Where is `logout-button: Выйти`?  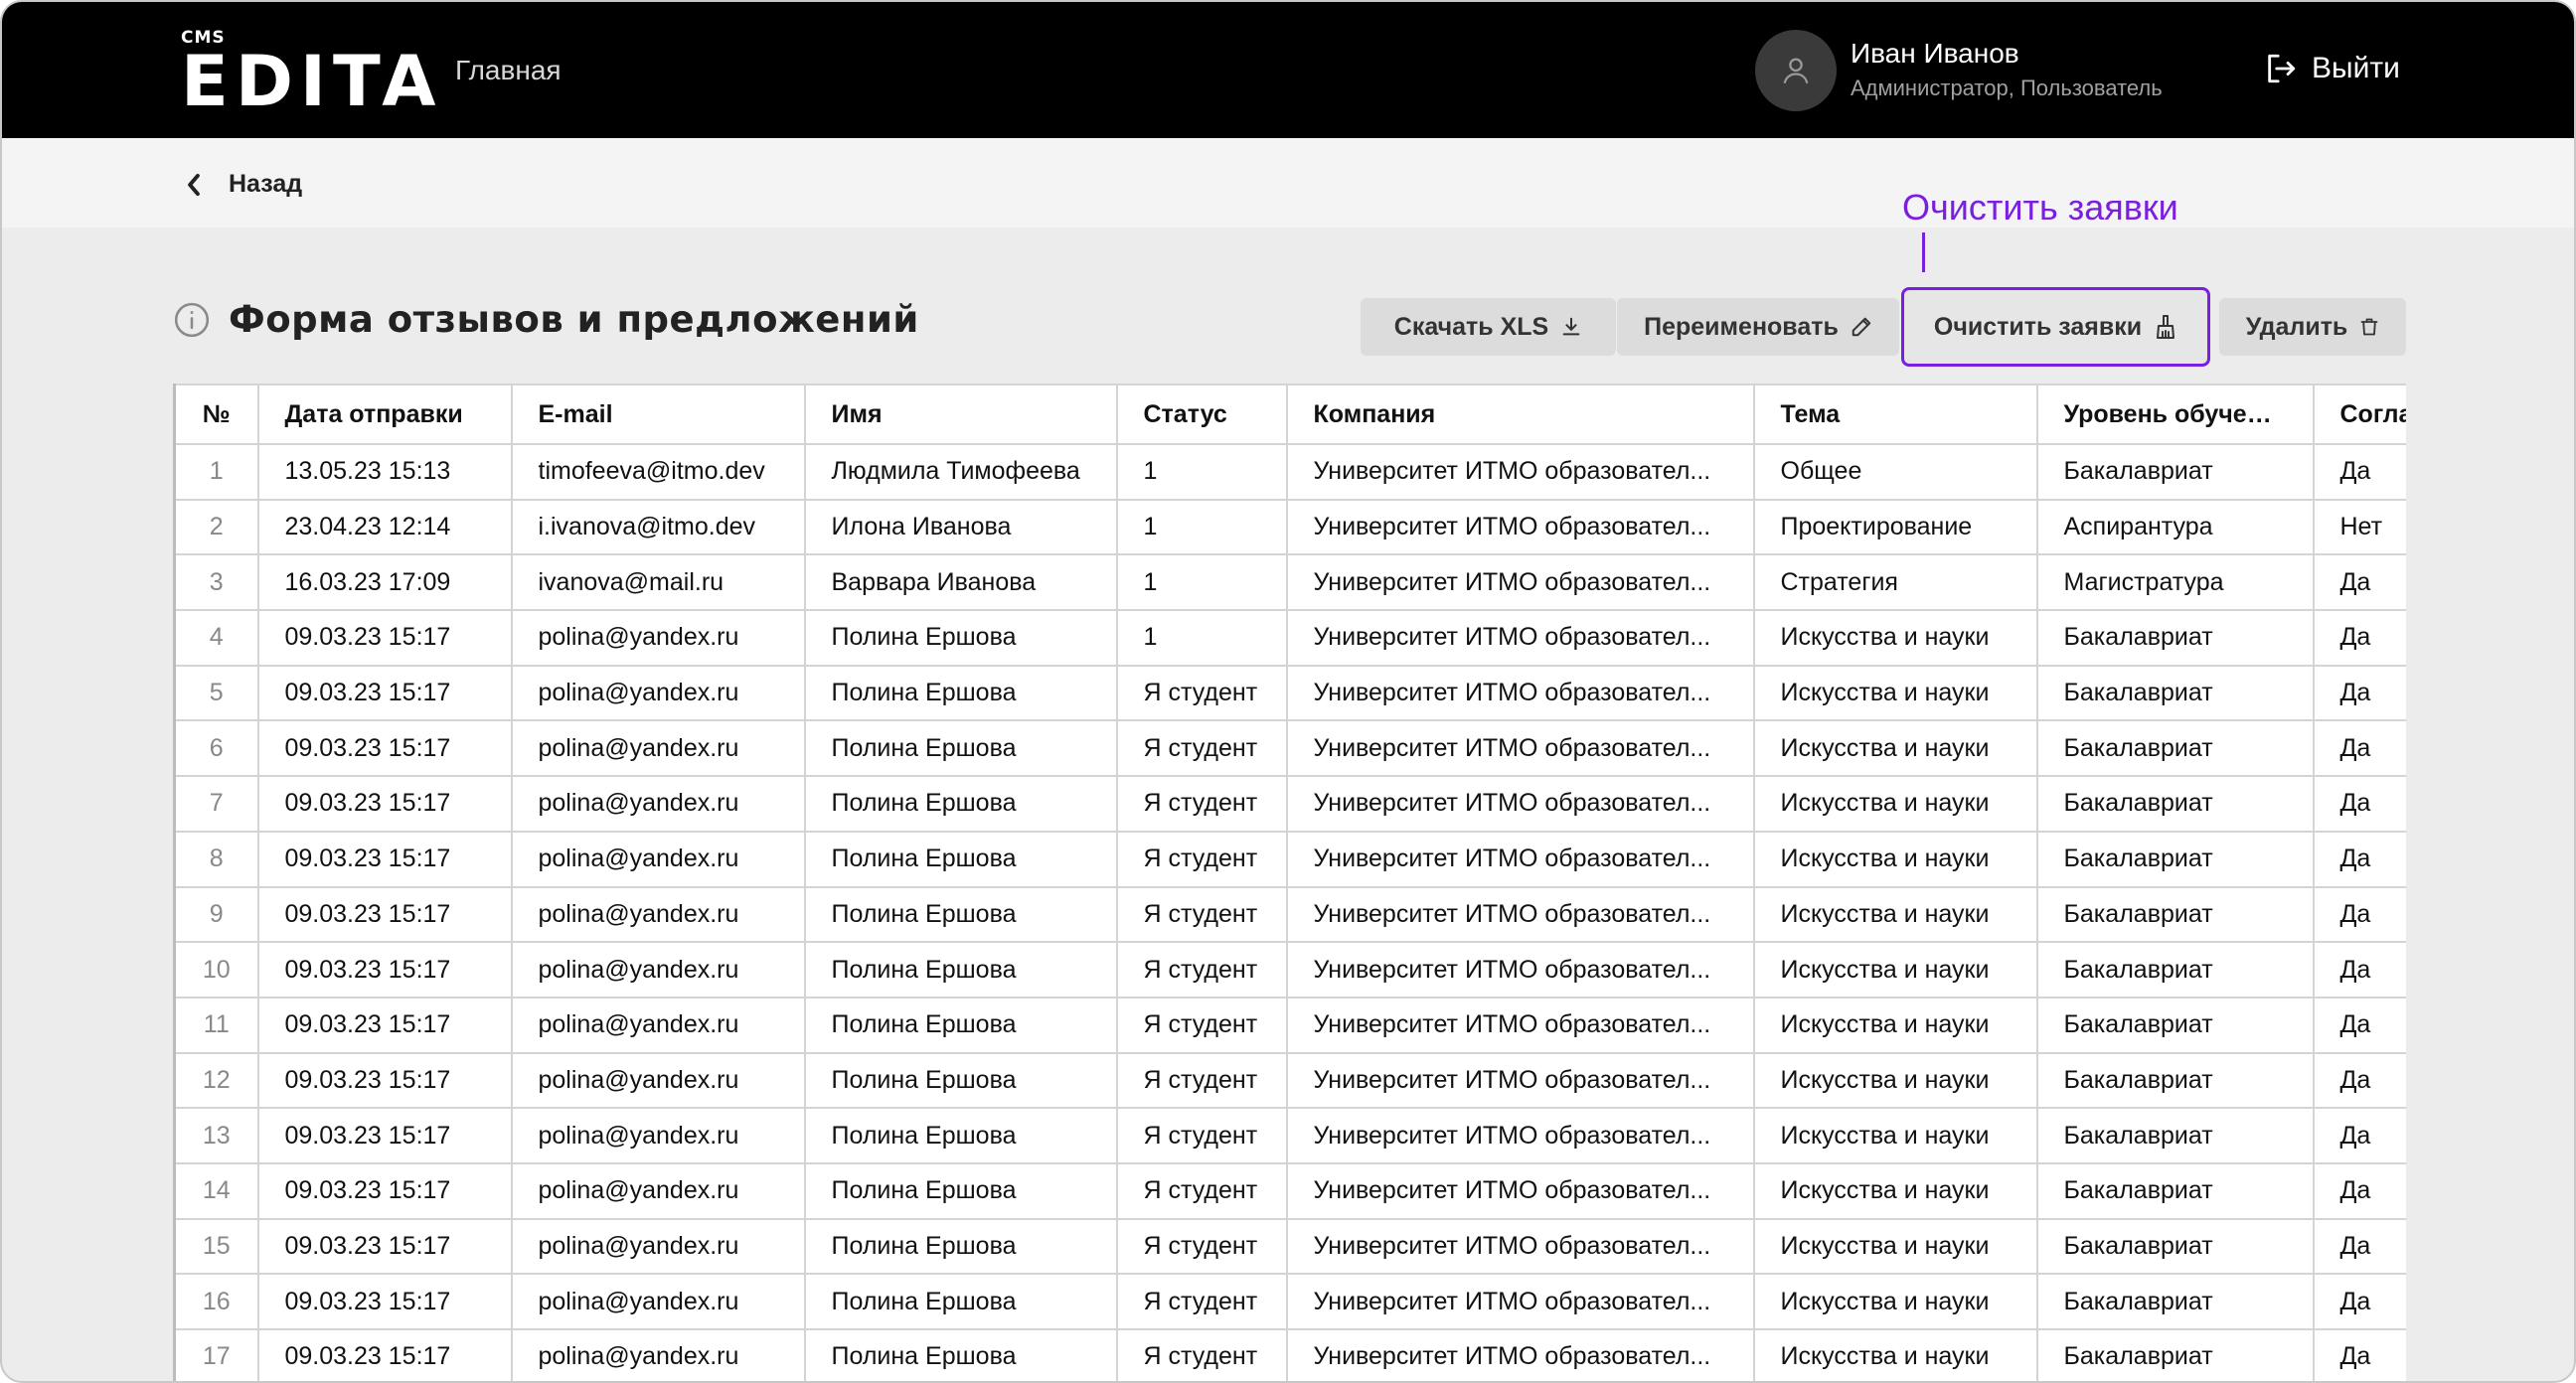 logout-button: Выйти is located at coordinates (2332, 69).